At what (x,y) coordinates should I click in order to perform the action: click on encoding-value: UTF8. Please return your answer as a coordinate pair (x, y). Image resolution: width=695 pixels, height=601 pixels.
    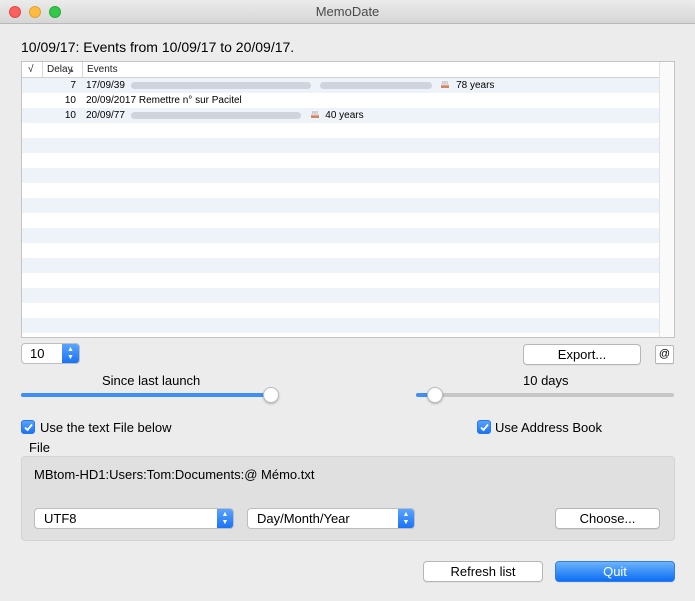
    Looking at the image, I should click on (60, 518).